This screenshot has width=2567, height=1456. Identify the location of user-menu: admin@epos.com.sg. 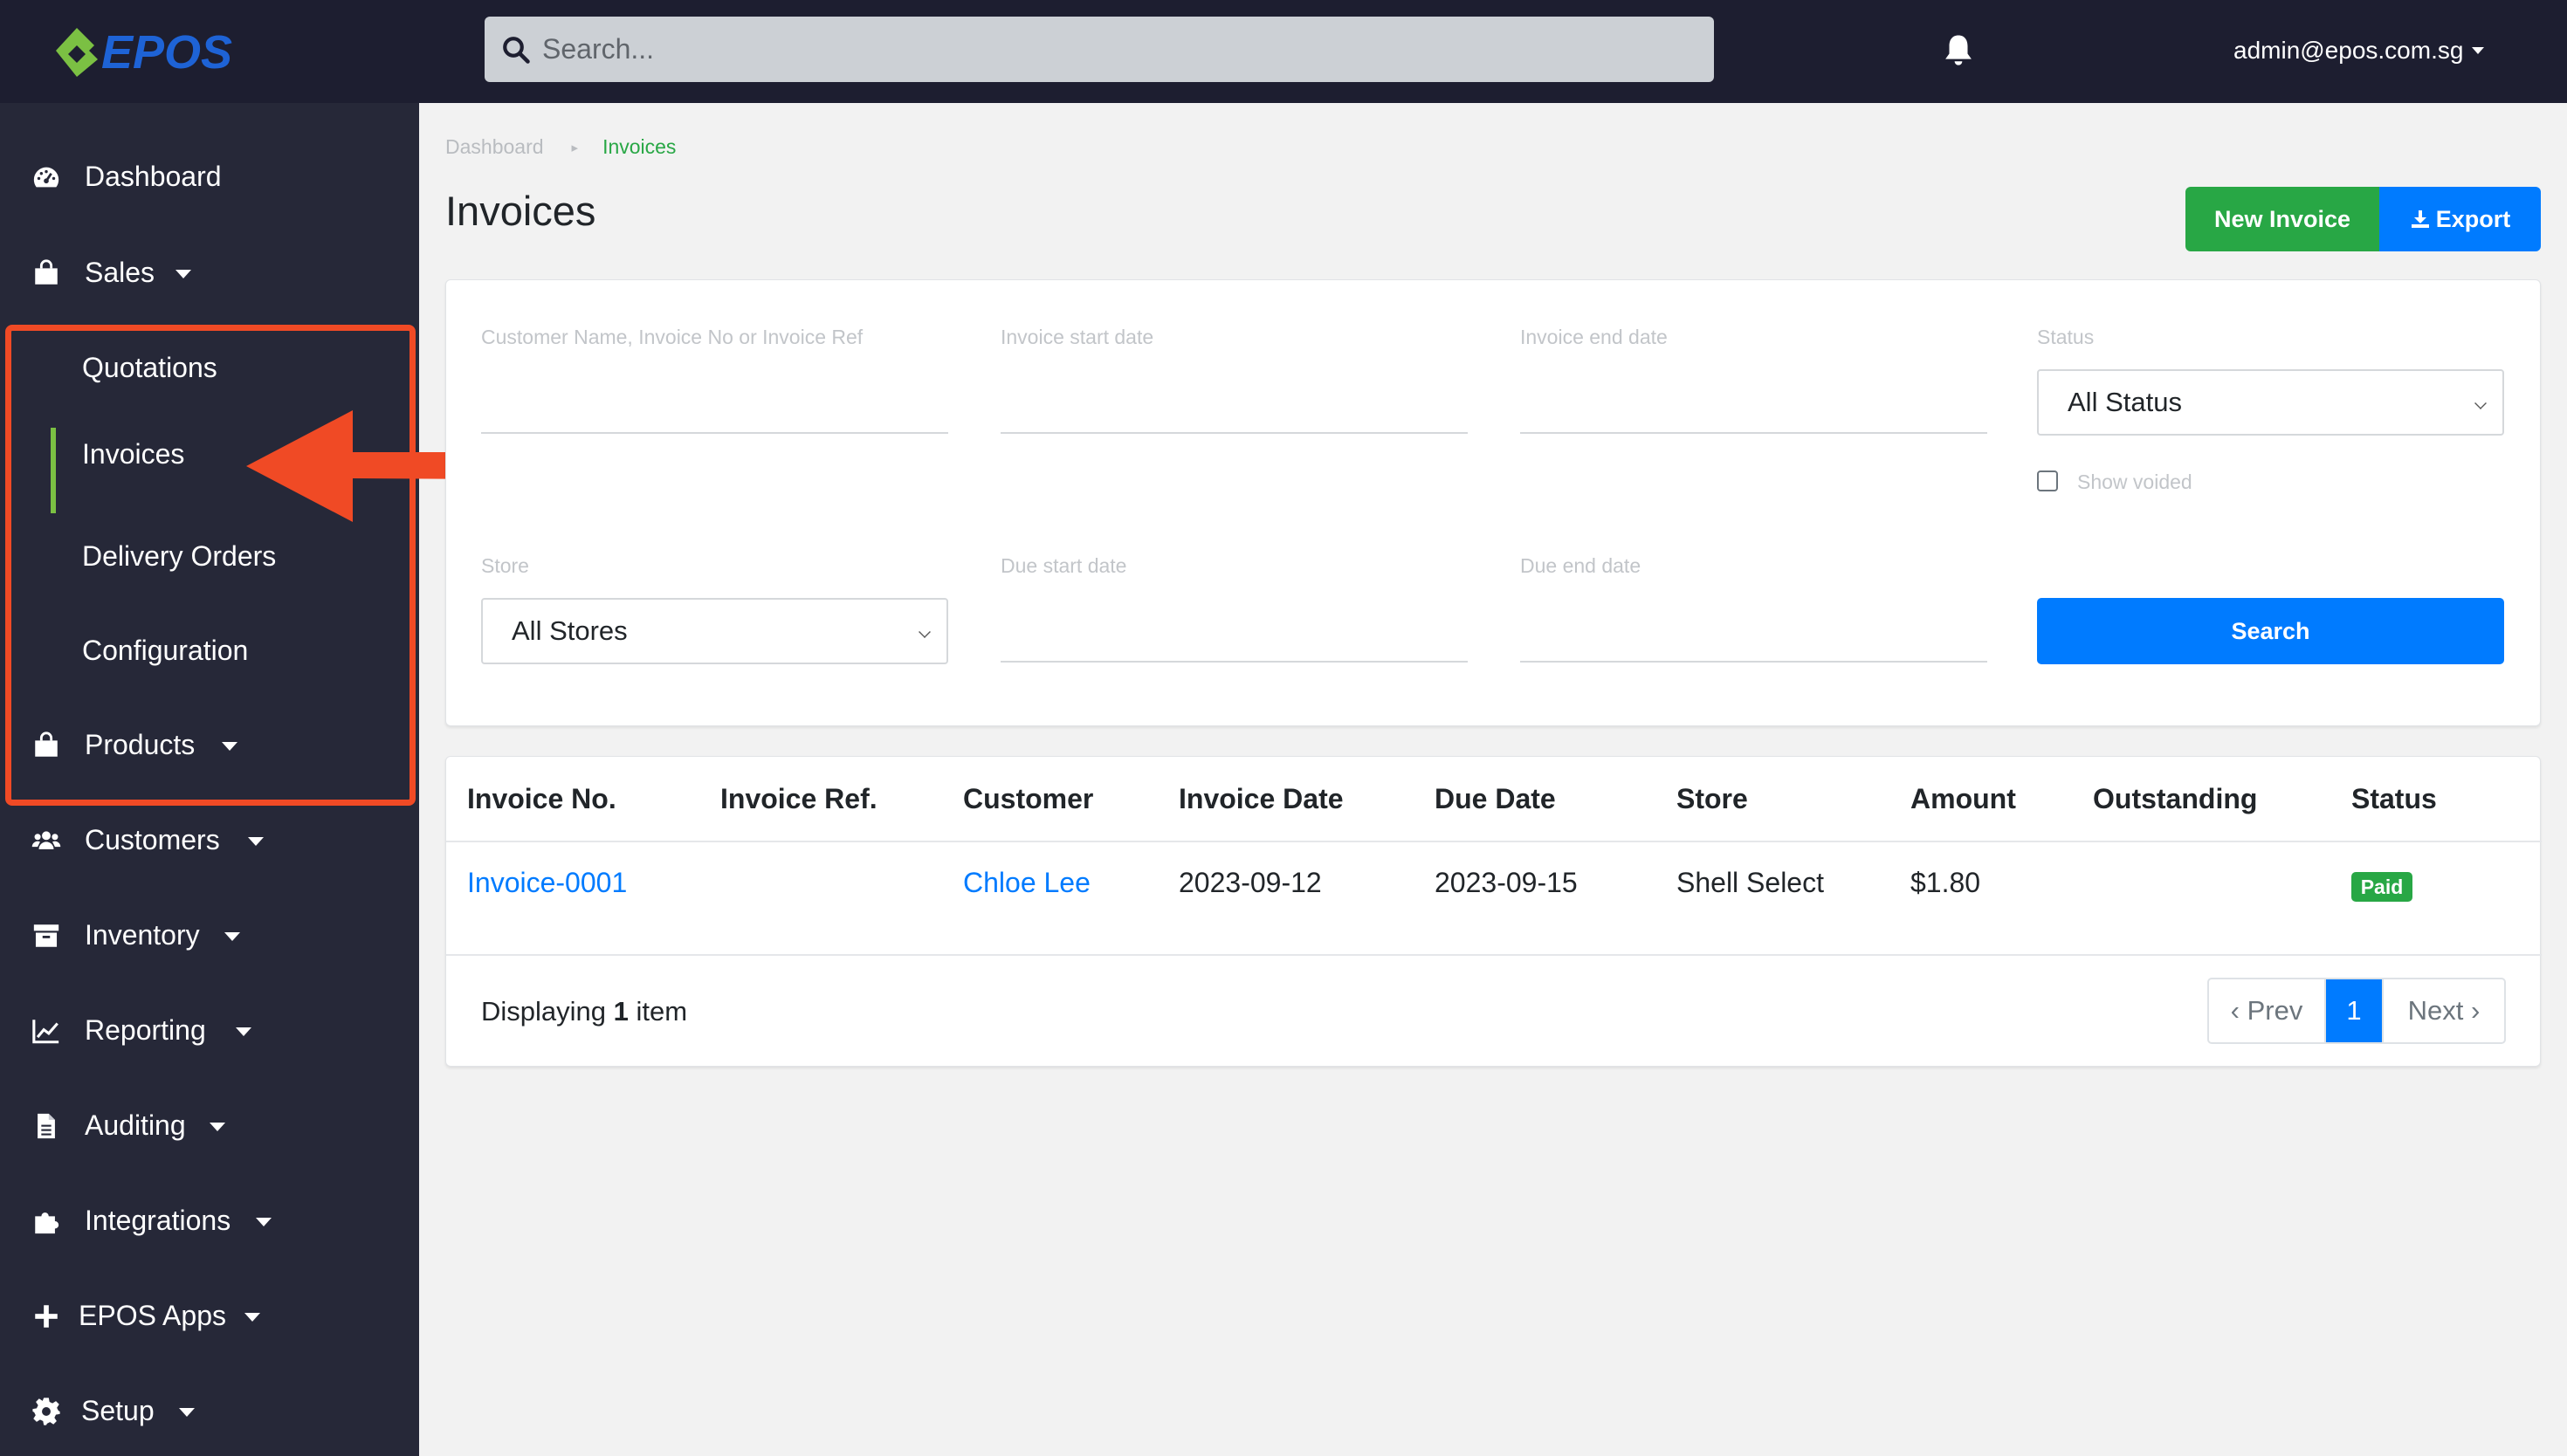
(2359, 51).